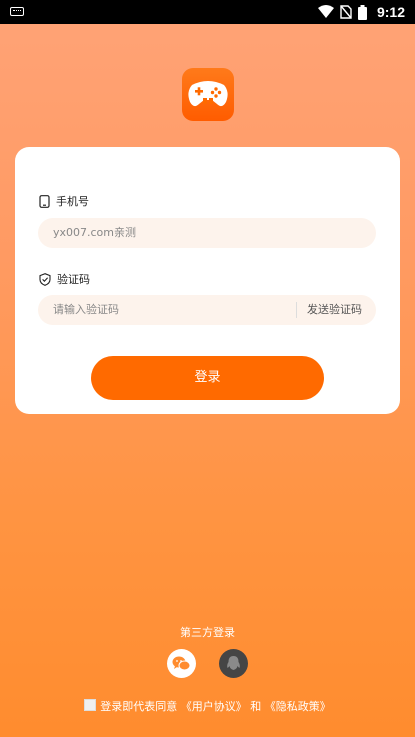  Describe the element at coordinates (325, 11) in the screenshot. I see `wifi-icon` at that location.